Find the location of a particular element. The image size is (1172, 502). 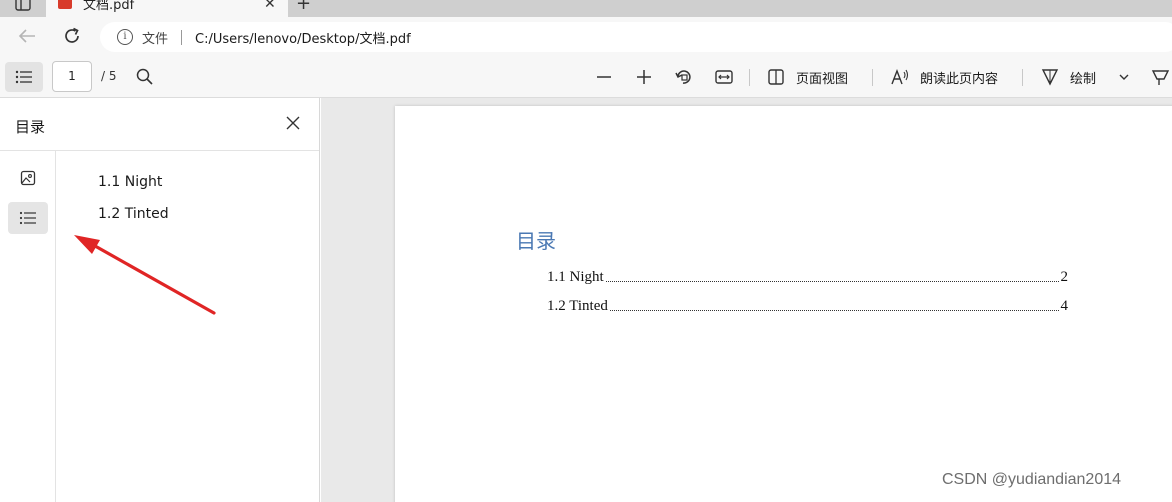

document-toc-entry: 1.1 Night 2 is located at coordinates (807, 276).